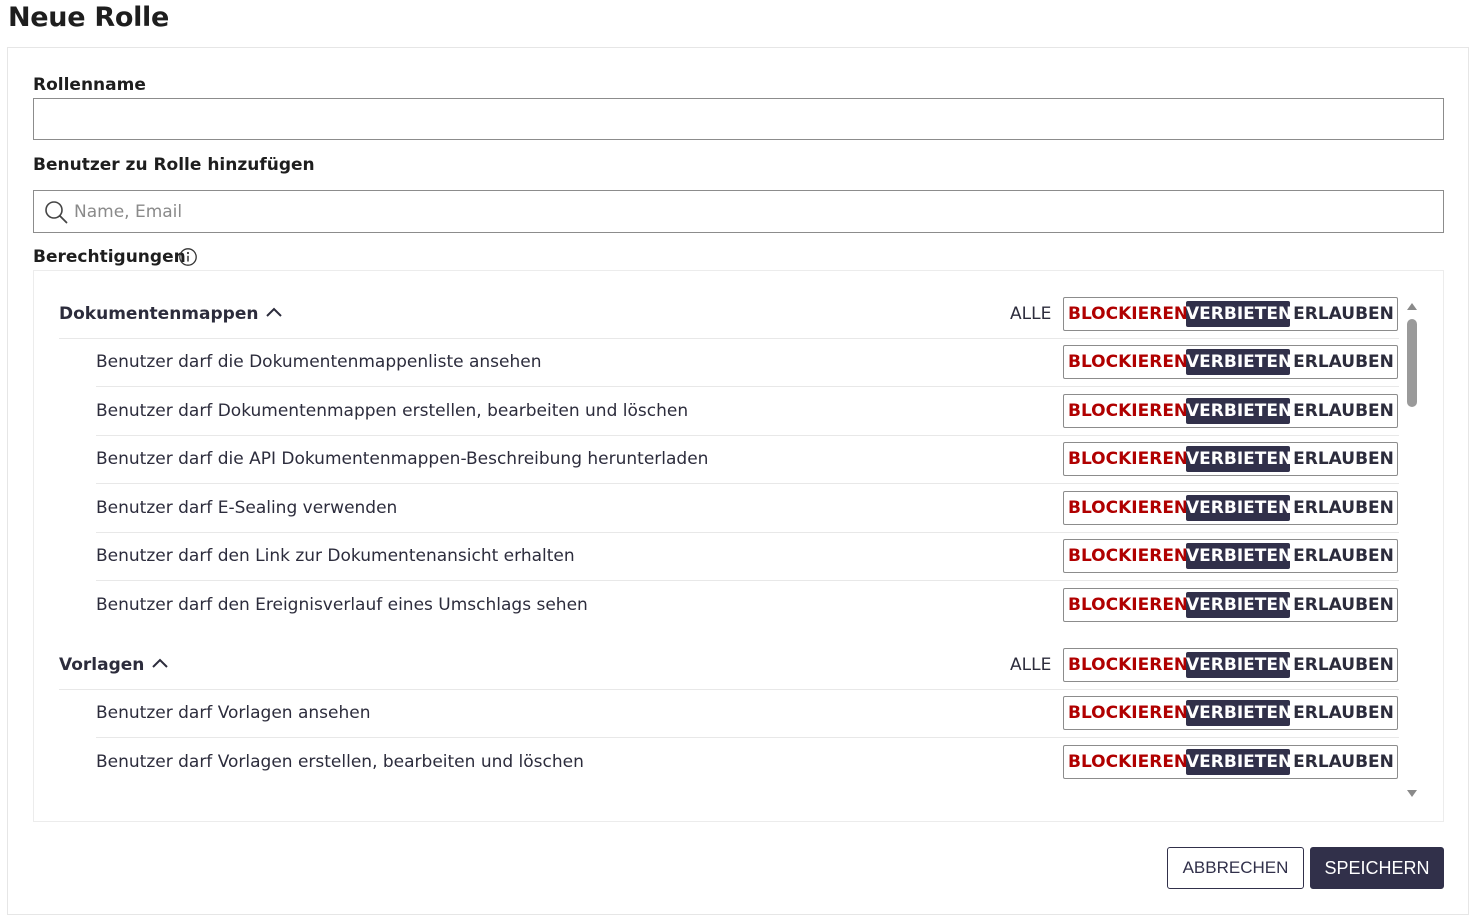 This screenshot has width=1473, height=919. Describe the element at coordinates (1412, 550) in the screenshot. I see `permissions-scrollbar` at that location.